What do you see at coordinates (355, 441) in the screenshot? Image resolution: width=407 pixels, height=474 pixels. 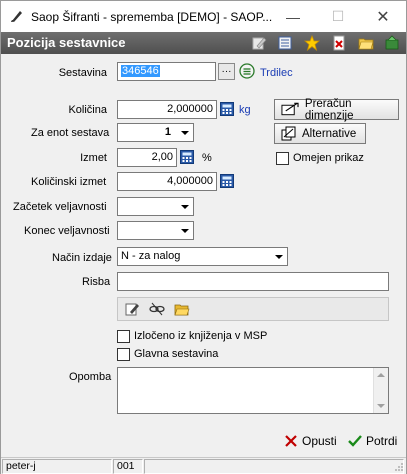 I see `checkmark-icon` at bounding box center [355, 441].